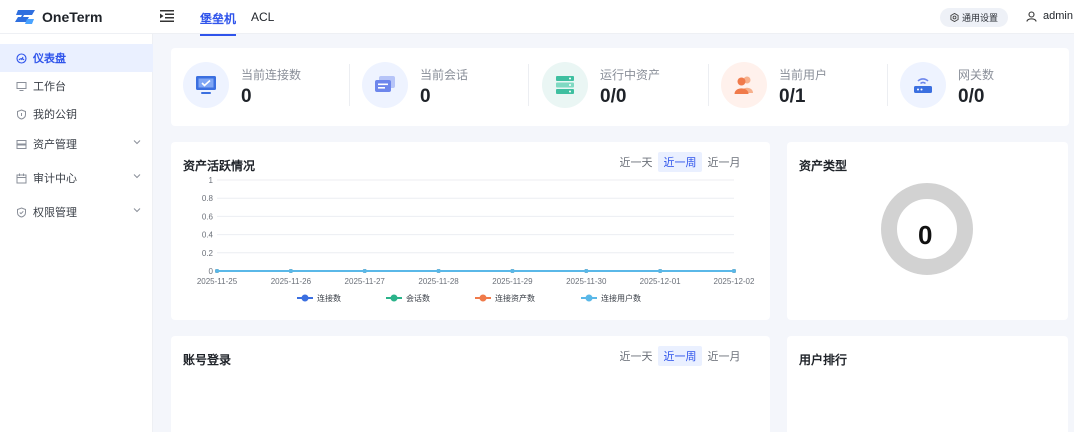  I want to click on dashboard-icon, so click(21, 58).